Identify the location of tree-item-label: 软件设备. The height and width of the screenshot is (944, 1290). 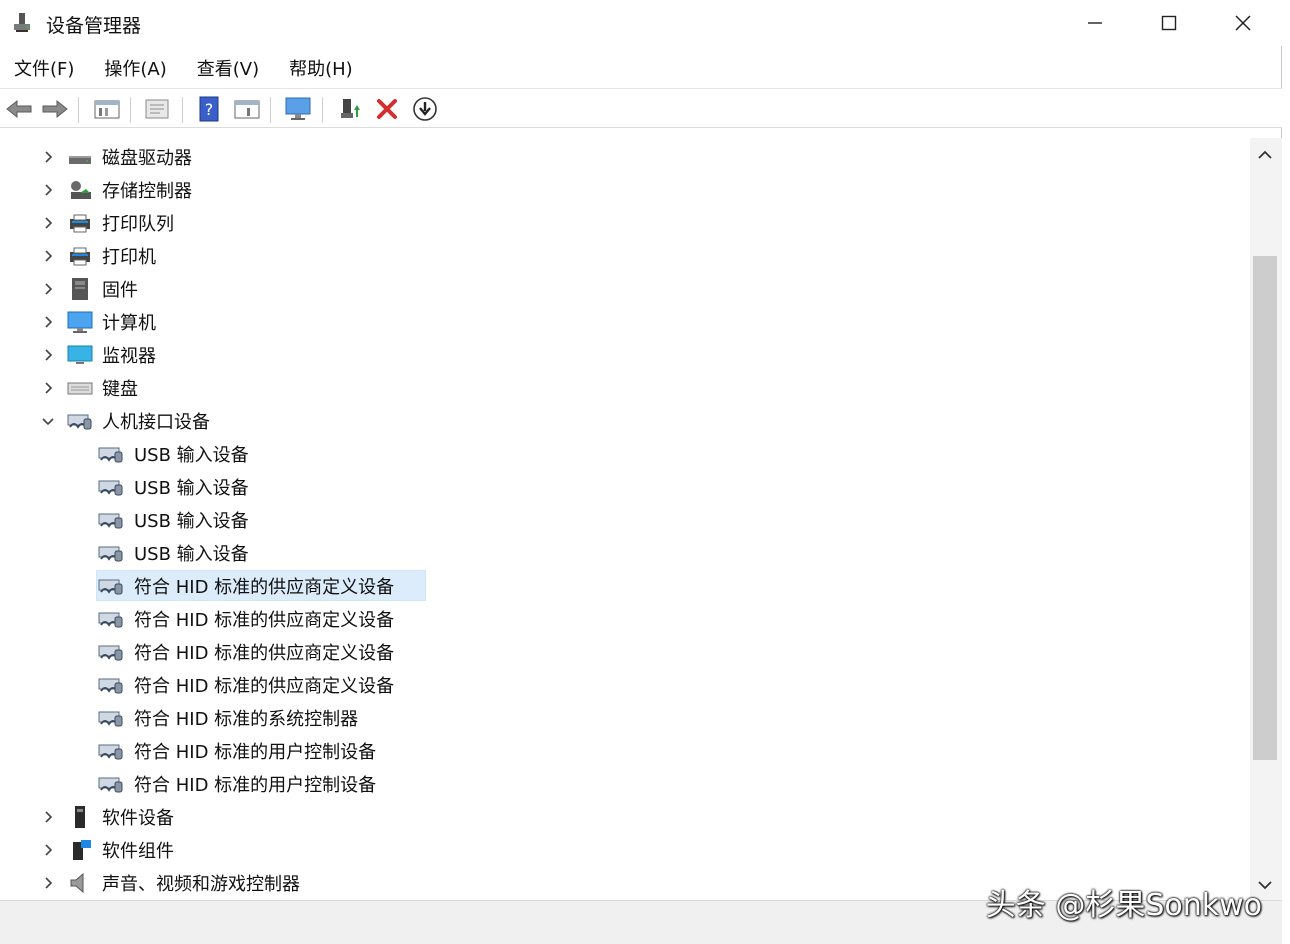
(138, 818).